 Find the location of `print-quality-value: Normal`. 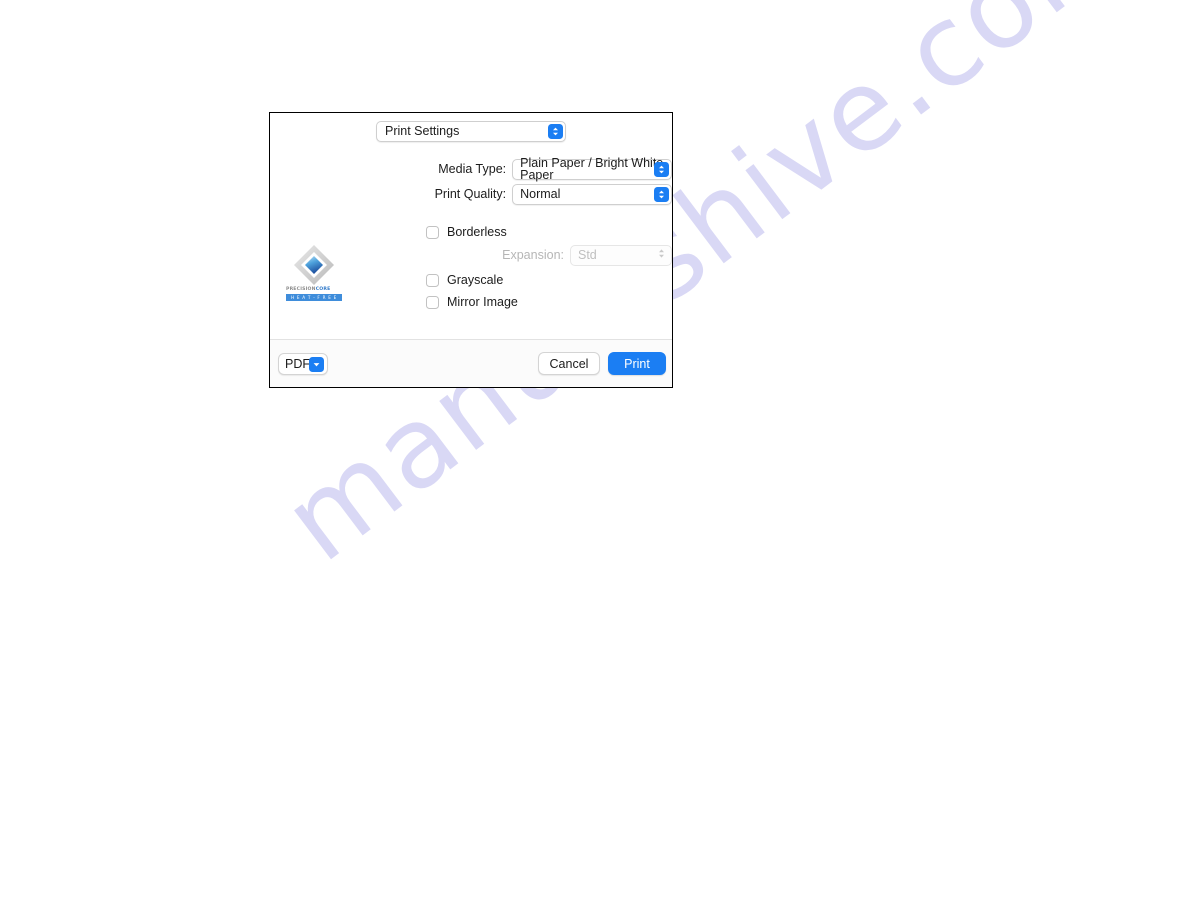

print-quality-value: Normal is located at coordinates (540, 193).